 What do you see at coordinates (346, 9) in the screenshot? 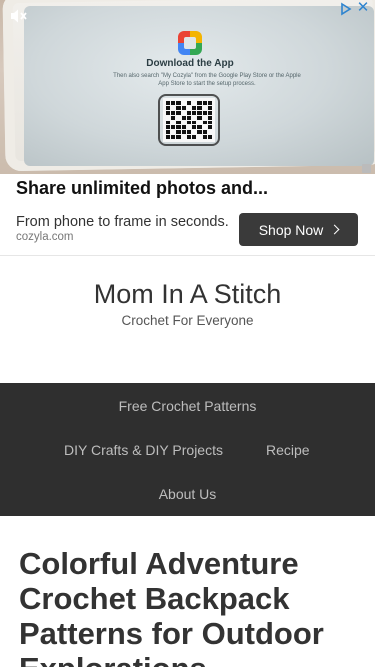
I see `adchoices-icon` at bounding box center [346, 9].